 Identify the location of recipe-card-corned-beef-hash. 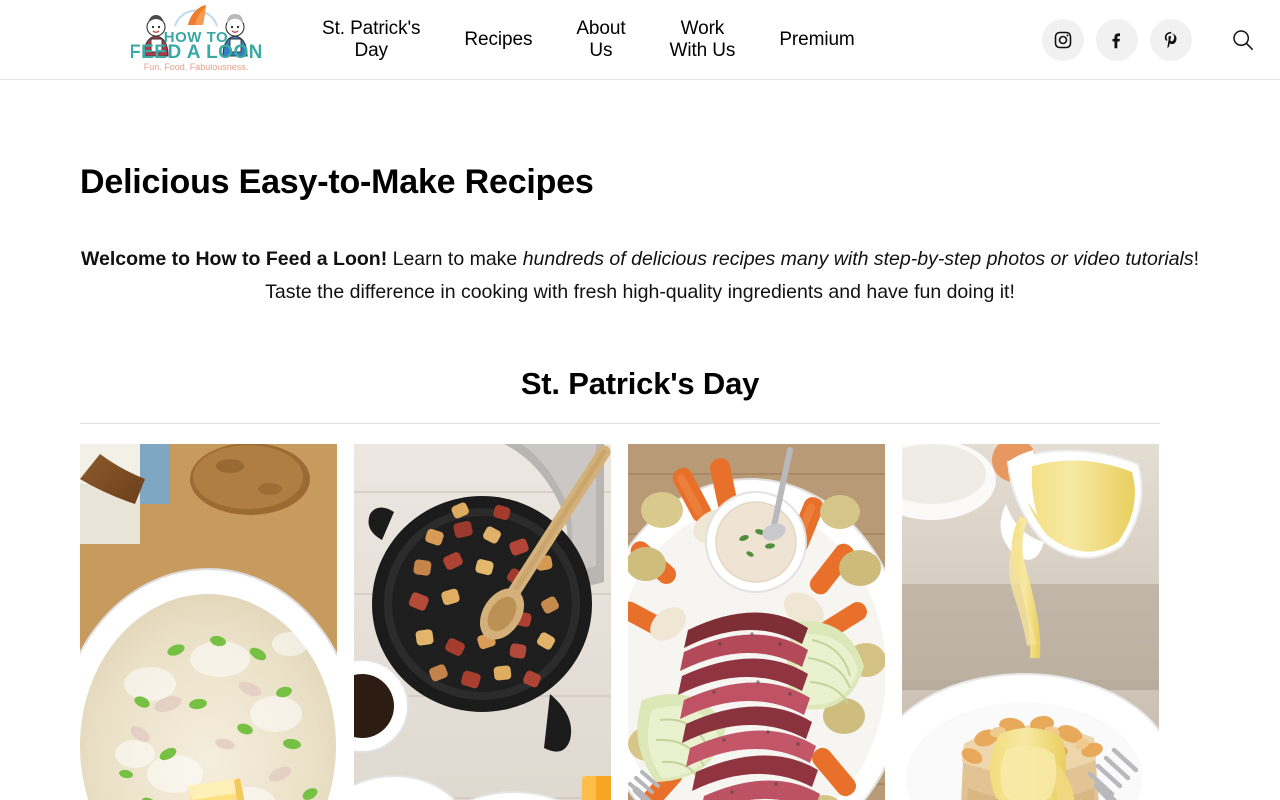
(482, 622).